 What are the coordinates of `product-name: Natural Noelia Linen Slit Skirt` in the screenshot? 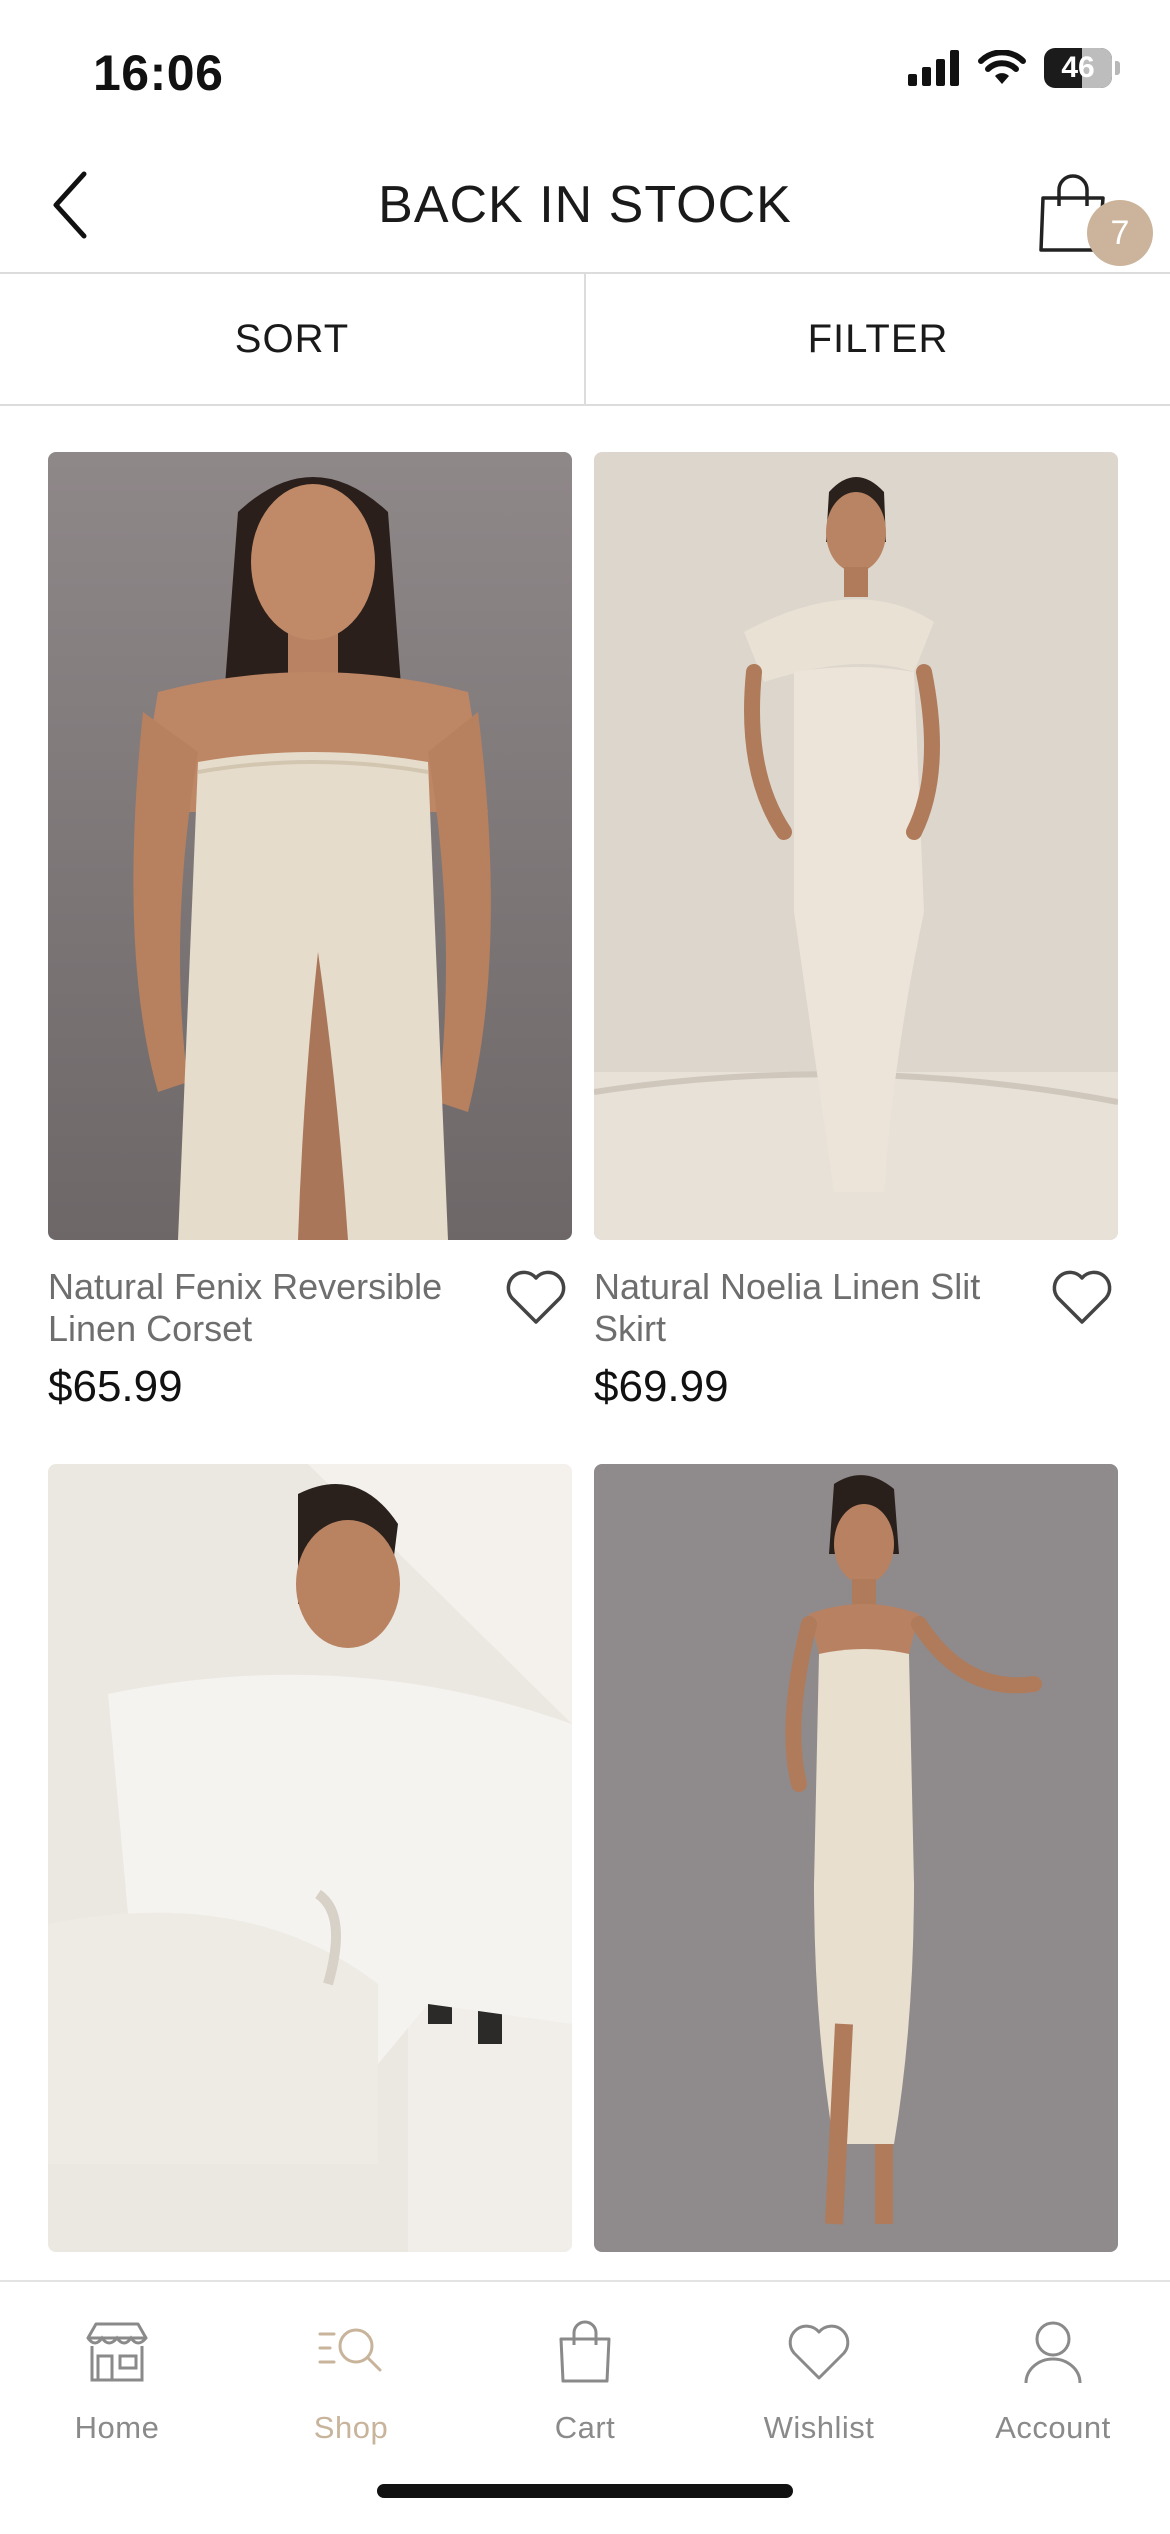 It's located at (804, 1308).